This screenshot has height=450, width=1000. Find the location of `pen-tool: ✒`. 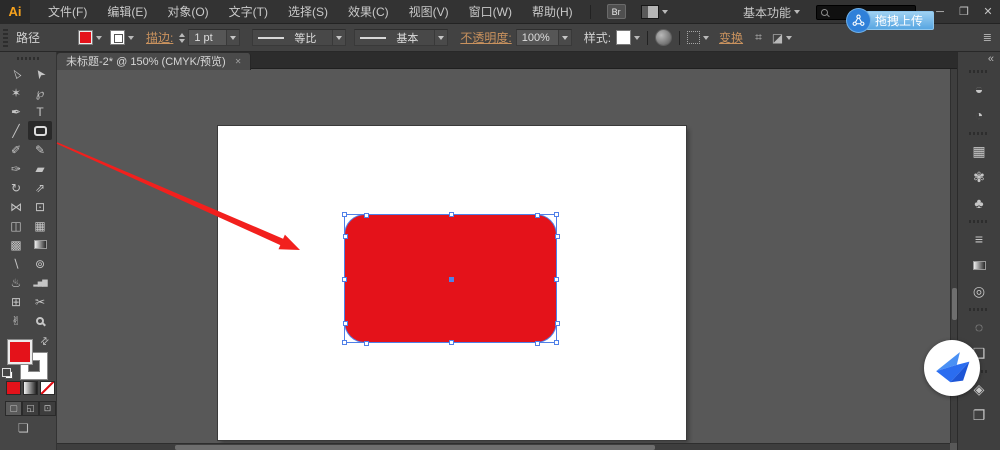

pen-tool: ✒ is located at coordinates (16, 111).